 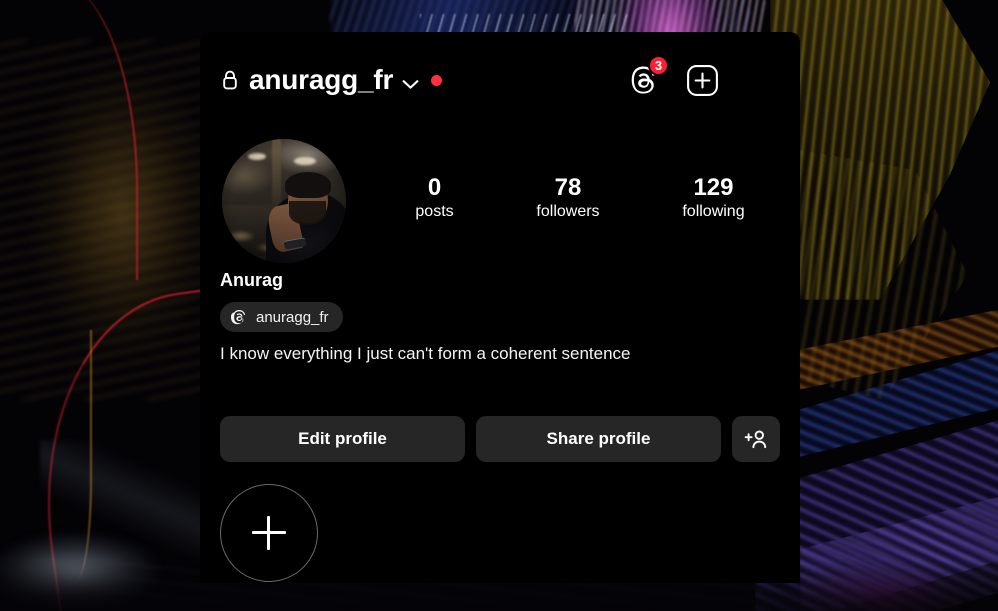 What do you see at coordinates (598, 439) in the screenshot?
I see `share-profile-button: Share profile` at bounding box center [598, 439].